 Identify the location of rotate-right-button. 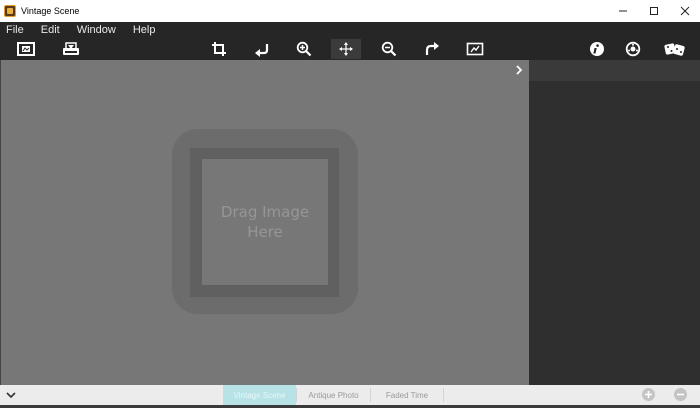
(432, 49).